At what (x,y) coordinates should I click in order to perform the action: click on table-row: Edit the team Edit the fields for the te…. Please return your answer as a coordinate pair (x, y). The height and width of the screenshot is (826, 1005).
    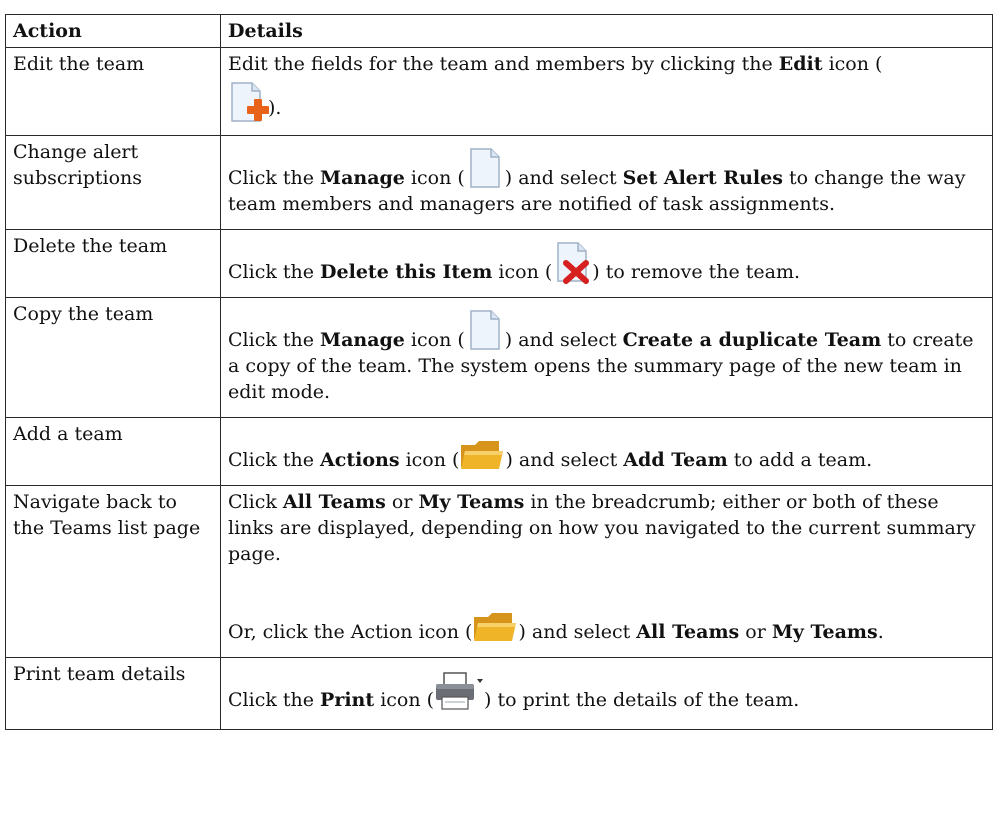
    Looking at the image, I should click on (499, 91).